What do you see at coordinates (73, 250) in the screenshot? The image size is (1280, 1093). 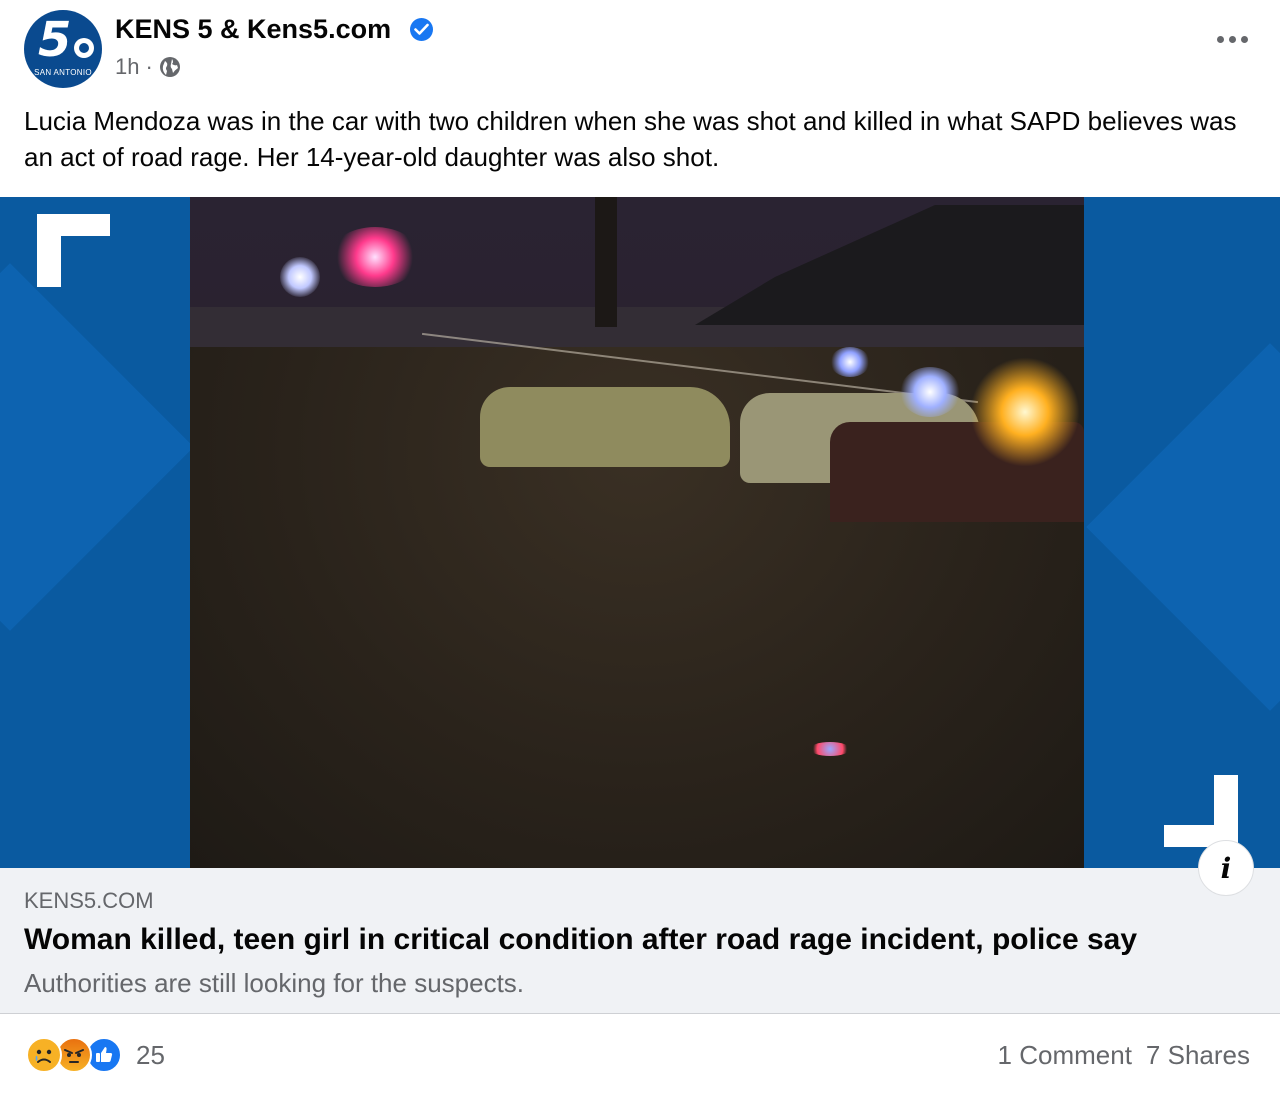 I see `frame-corner-top-left` at bounding box center [73, 250].